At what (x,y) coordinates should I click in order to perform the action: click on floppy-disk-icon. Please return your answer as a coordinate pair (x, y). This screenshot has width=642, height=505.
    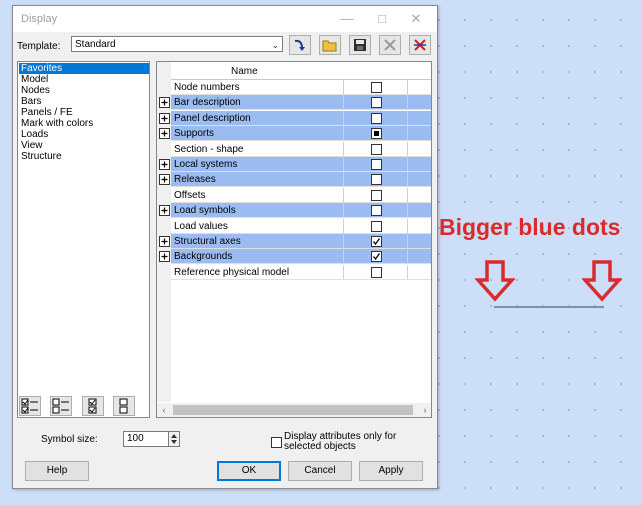
    Looking at the image, I should click on (360, 45).